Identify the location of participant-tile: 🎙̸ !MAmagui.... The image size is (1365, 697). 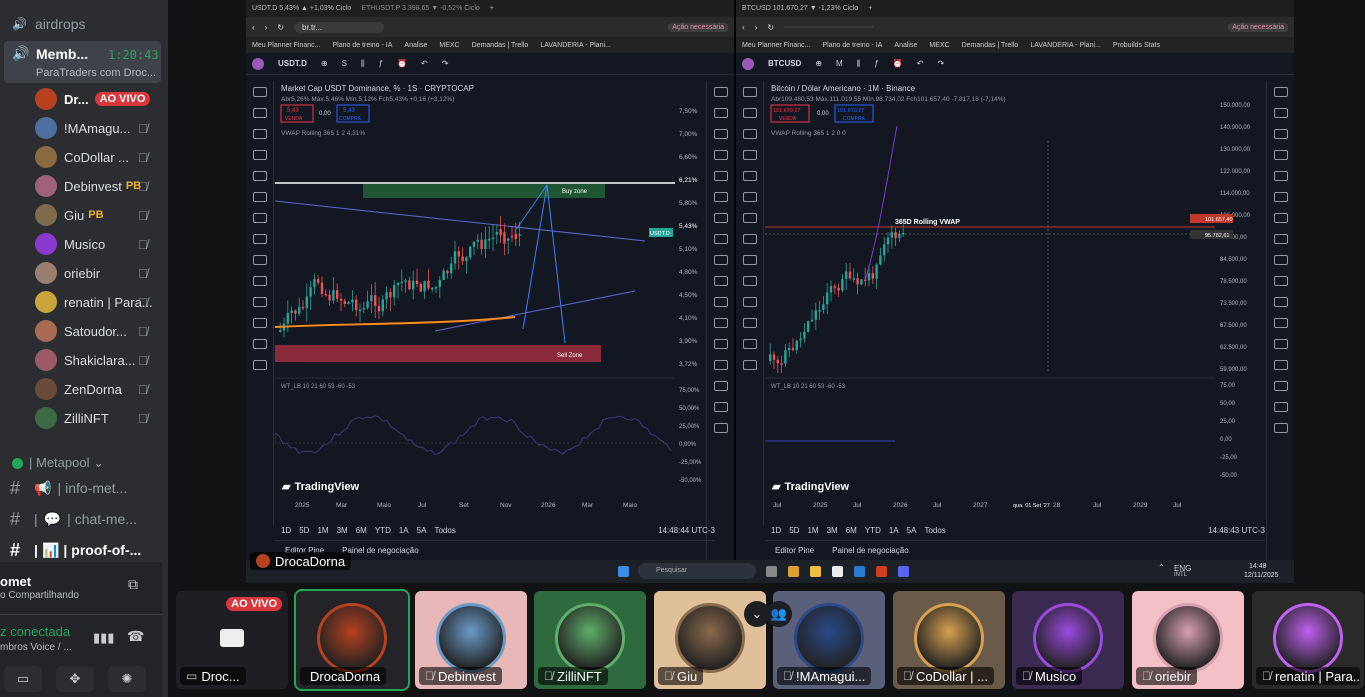
(829, 640).